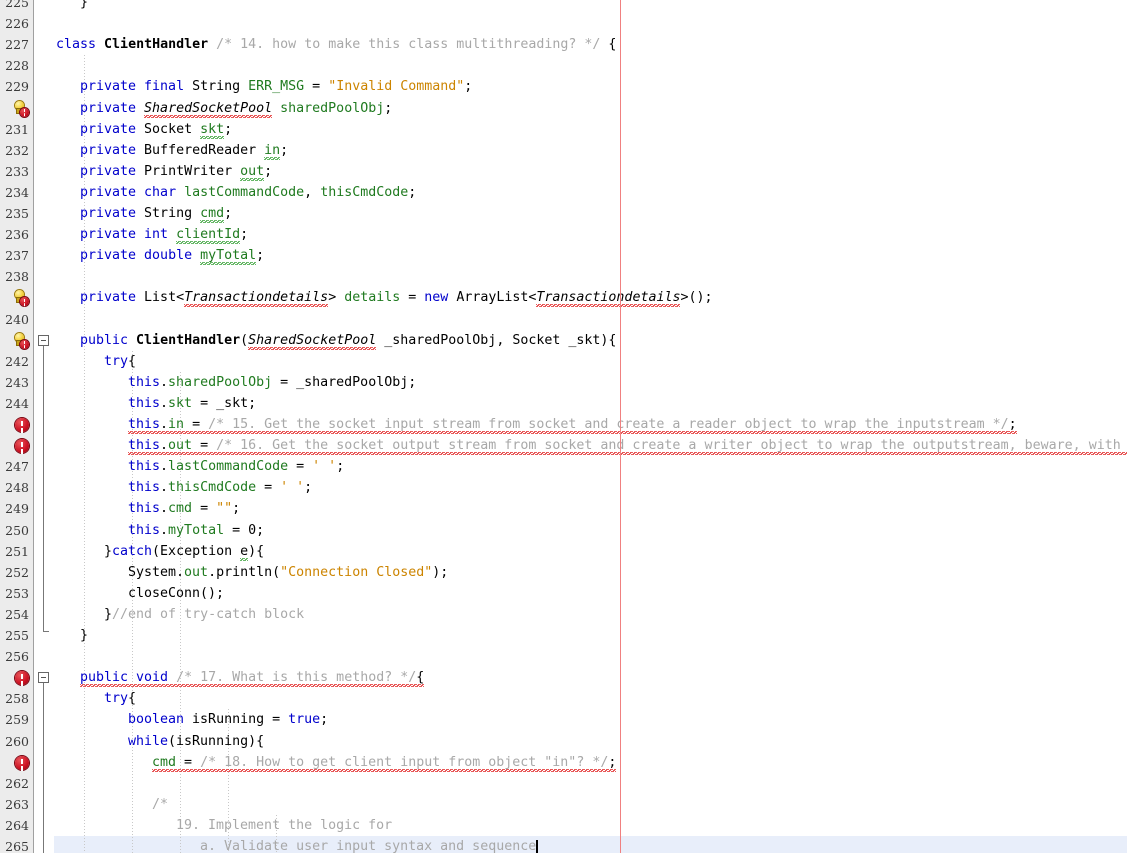 Image resolution: width=1127 pixels, height=853 pixels. I want to click on code-text: while(isRunning){, so click(196, 741).